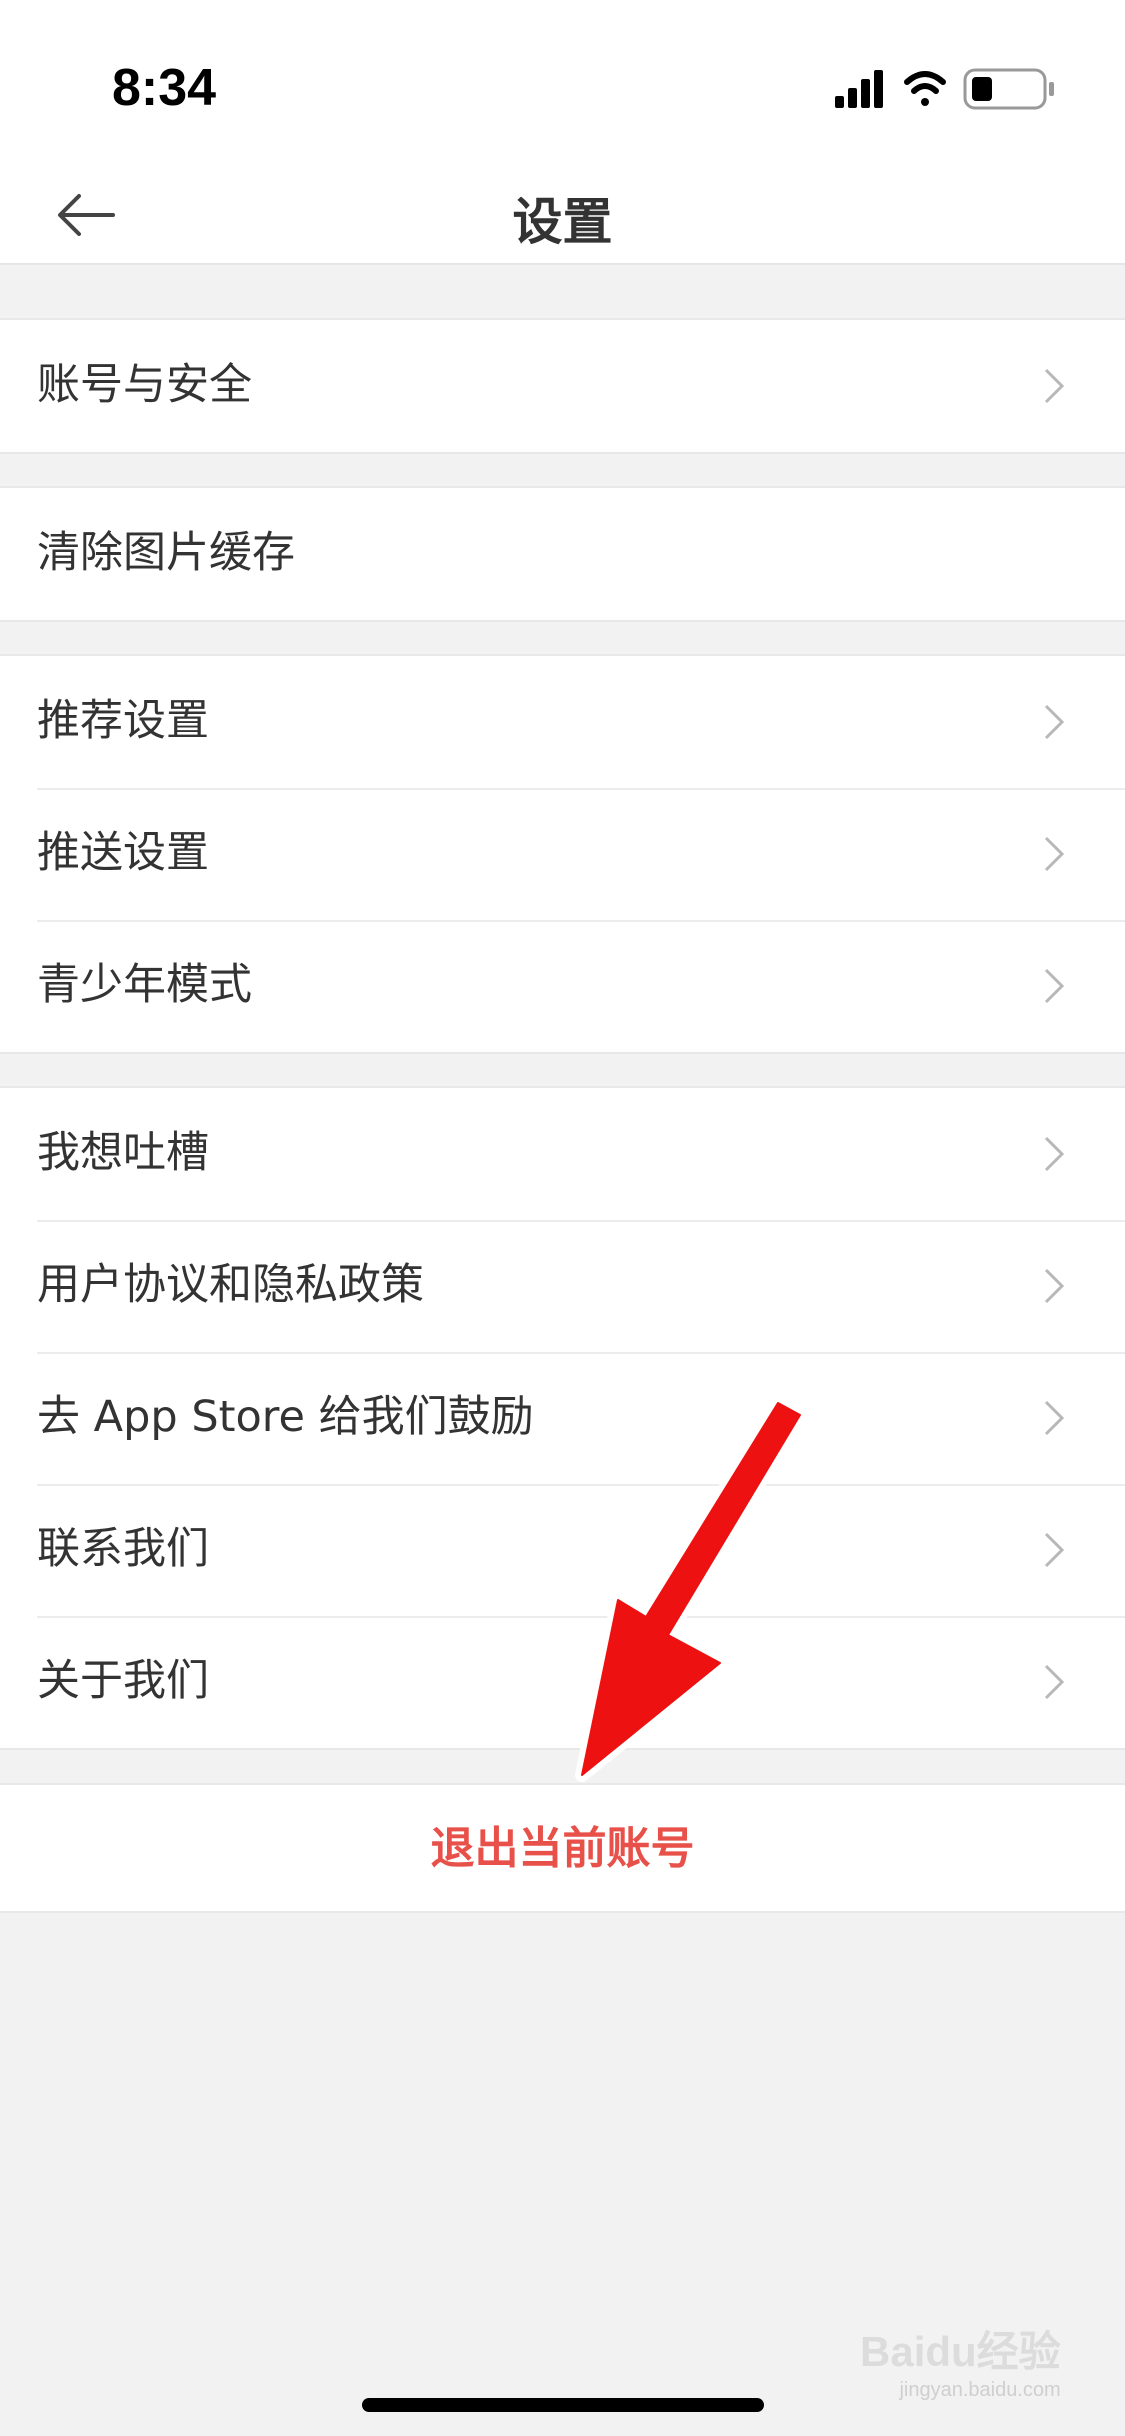 Image resolution: width=1125 pixels, height=2436 pixels. Describe the element at coordinates (960, 2351) in the screenshot. I see `watermark-brand: Baidu经验` at that location.